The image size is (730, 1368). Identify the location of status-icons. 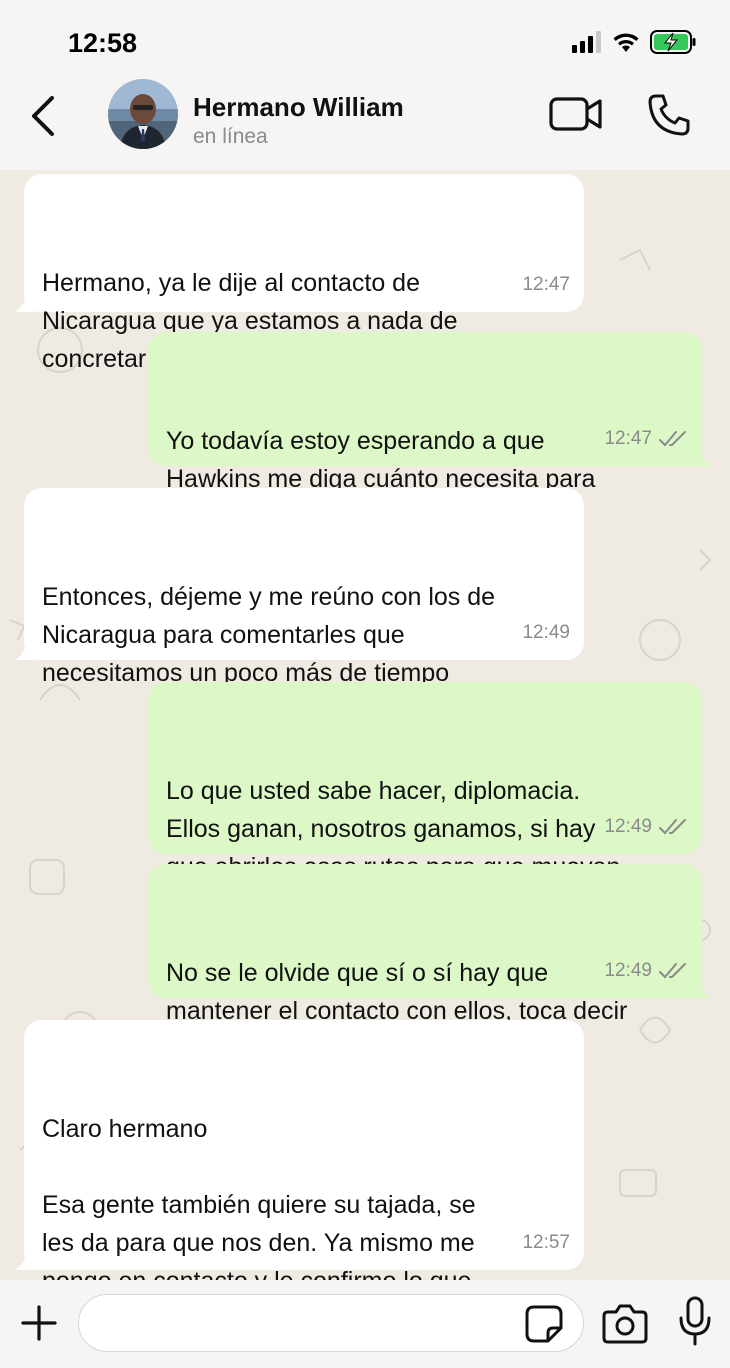
(634, 42).